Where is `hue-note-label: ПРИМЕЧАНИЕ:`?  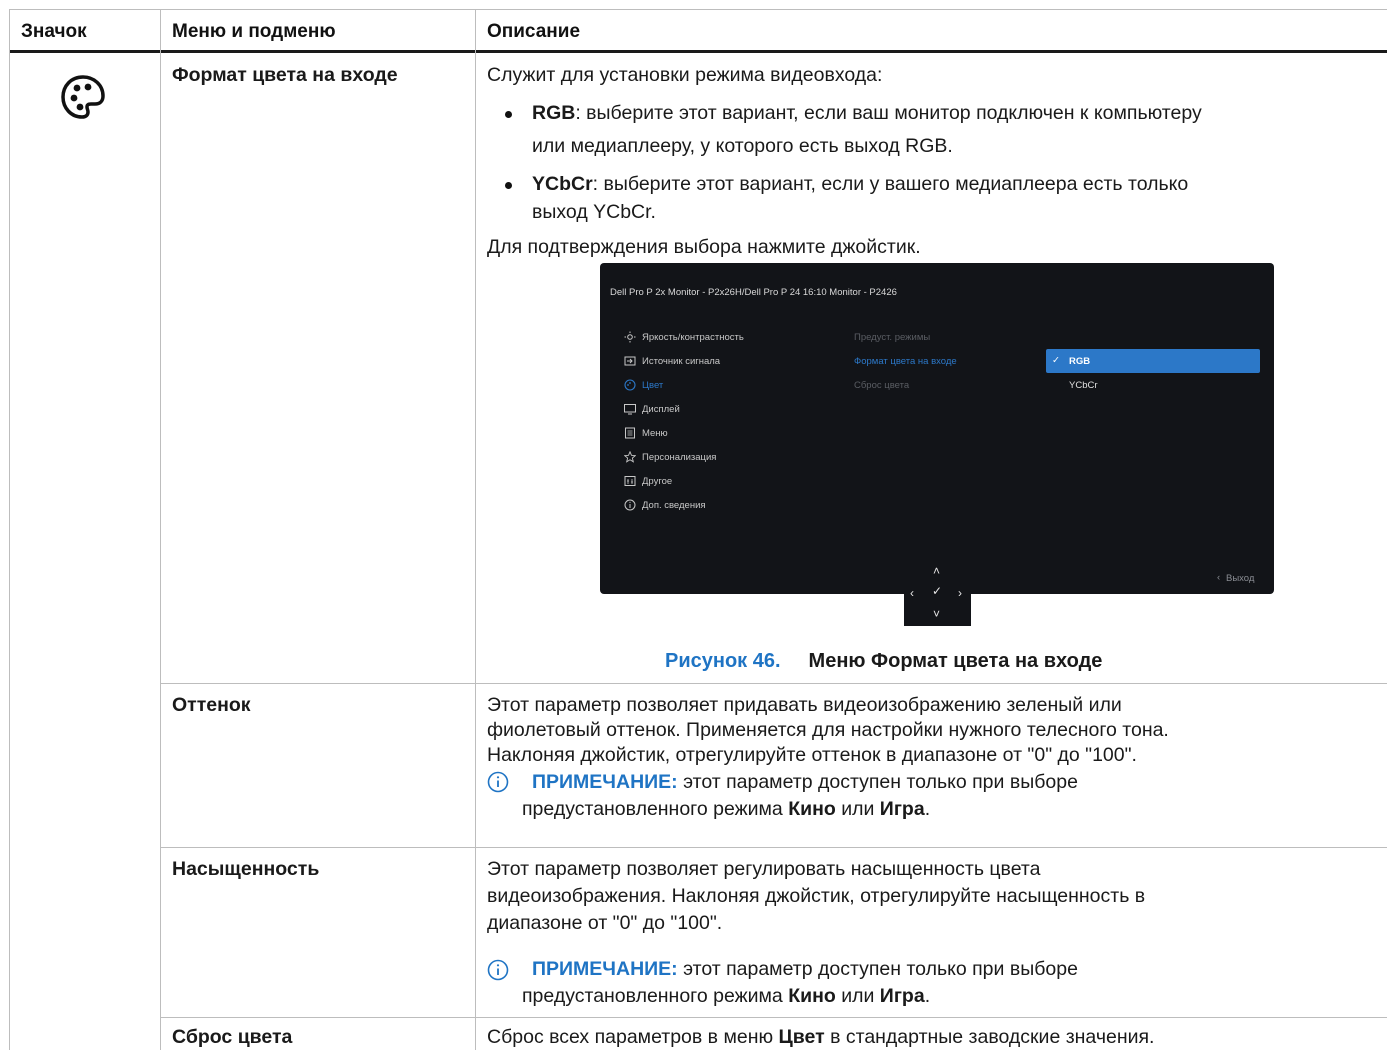
hue-note-label: ПРИМЕЧАНИЕ: is located at coordinates (605, 782).